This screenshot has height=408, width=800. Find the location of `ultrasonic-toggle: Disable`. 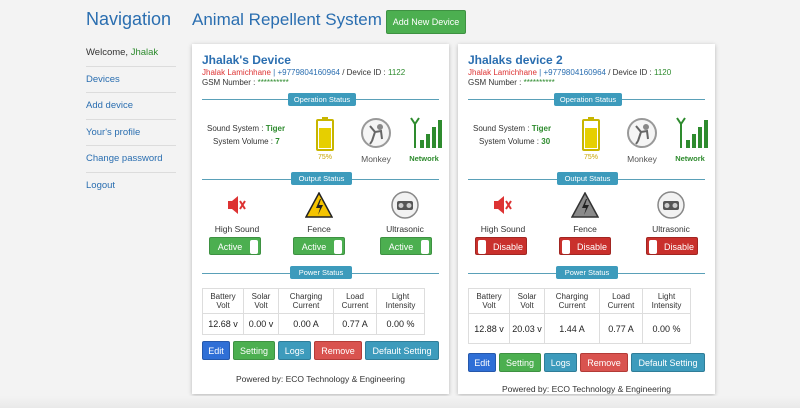

ultrasonic-toggle: Disable is located at coordinates (672, 246).